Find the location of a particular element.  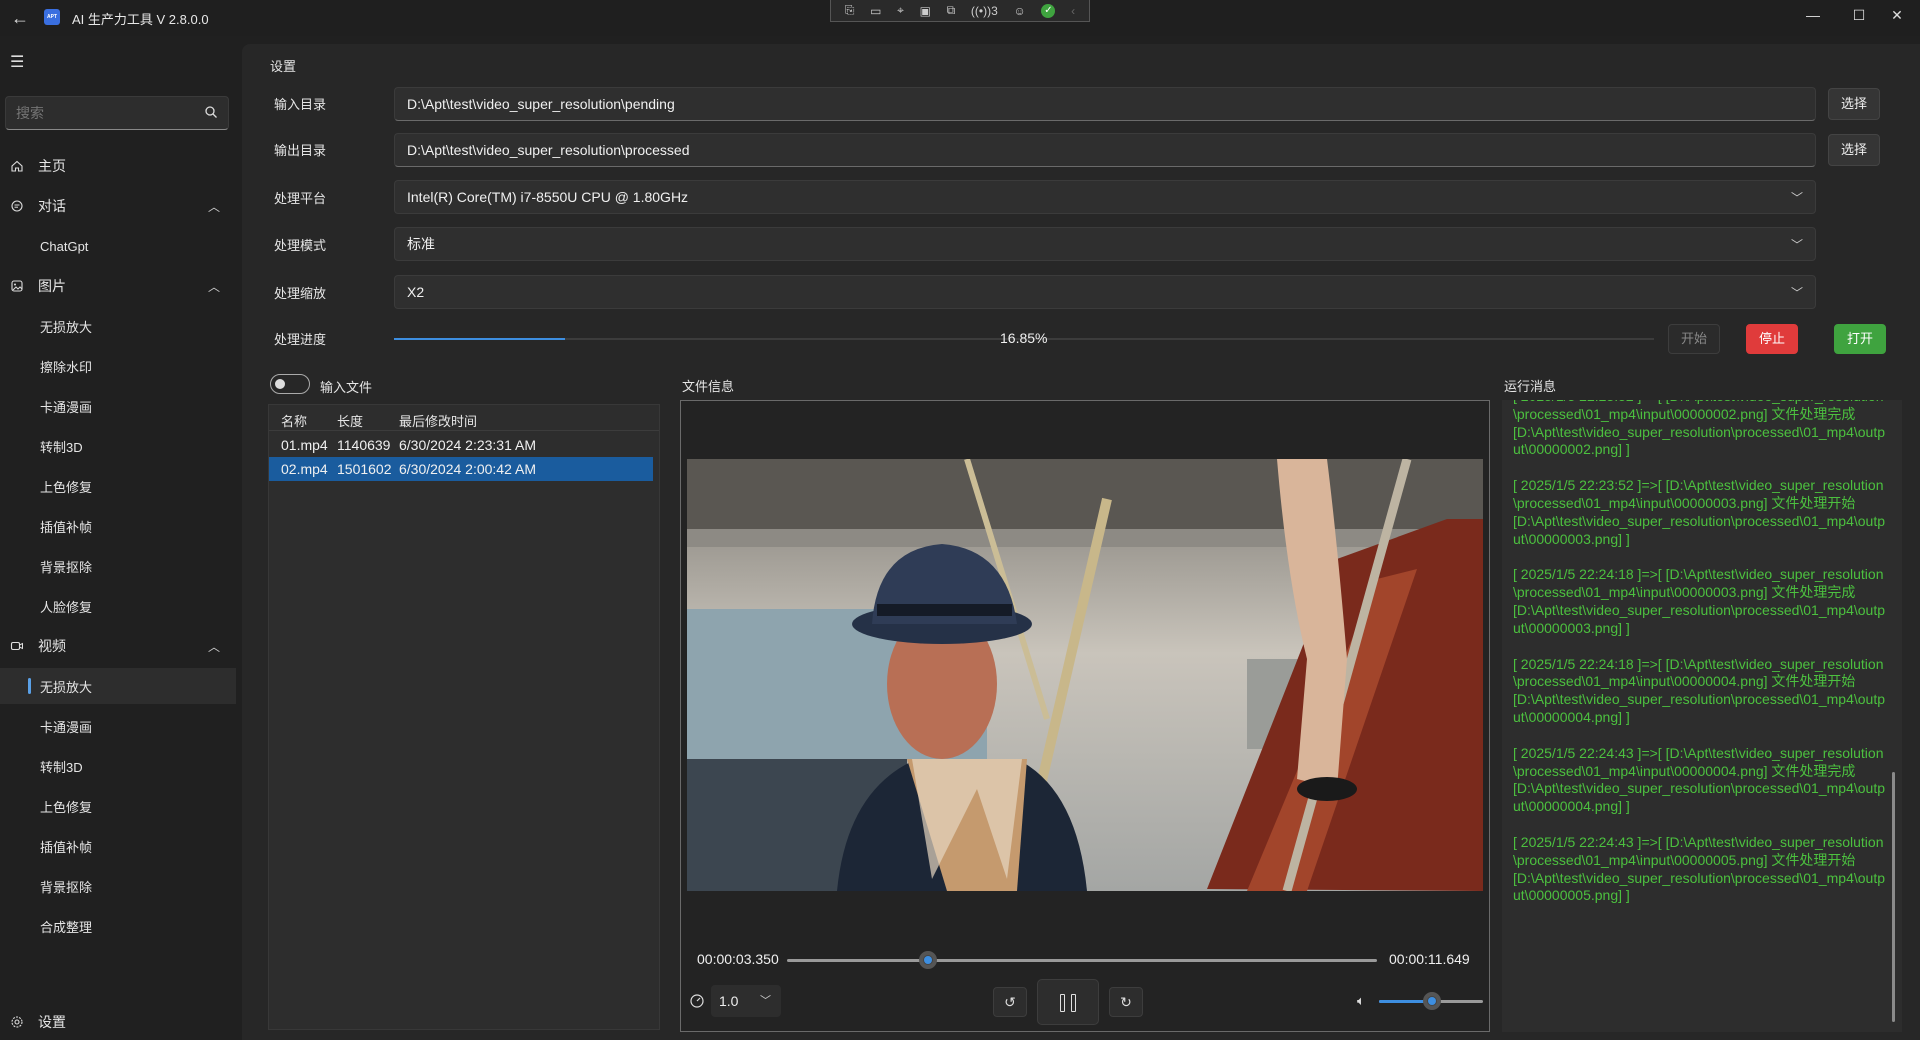

pointer-icon: ⌖ is located at coordinates (900, 10).